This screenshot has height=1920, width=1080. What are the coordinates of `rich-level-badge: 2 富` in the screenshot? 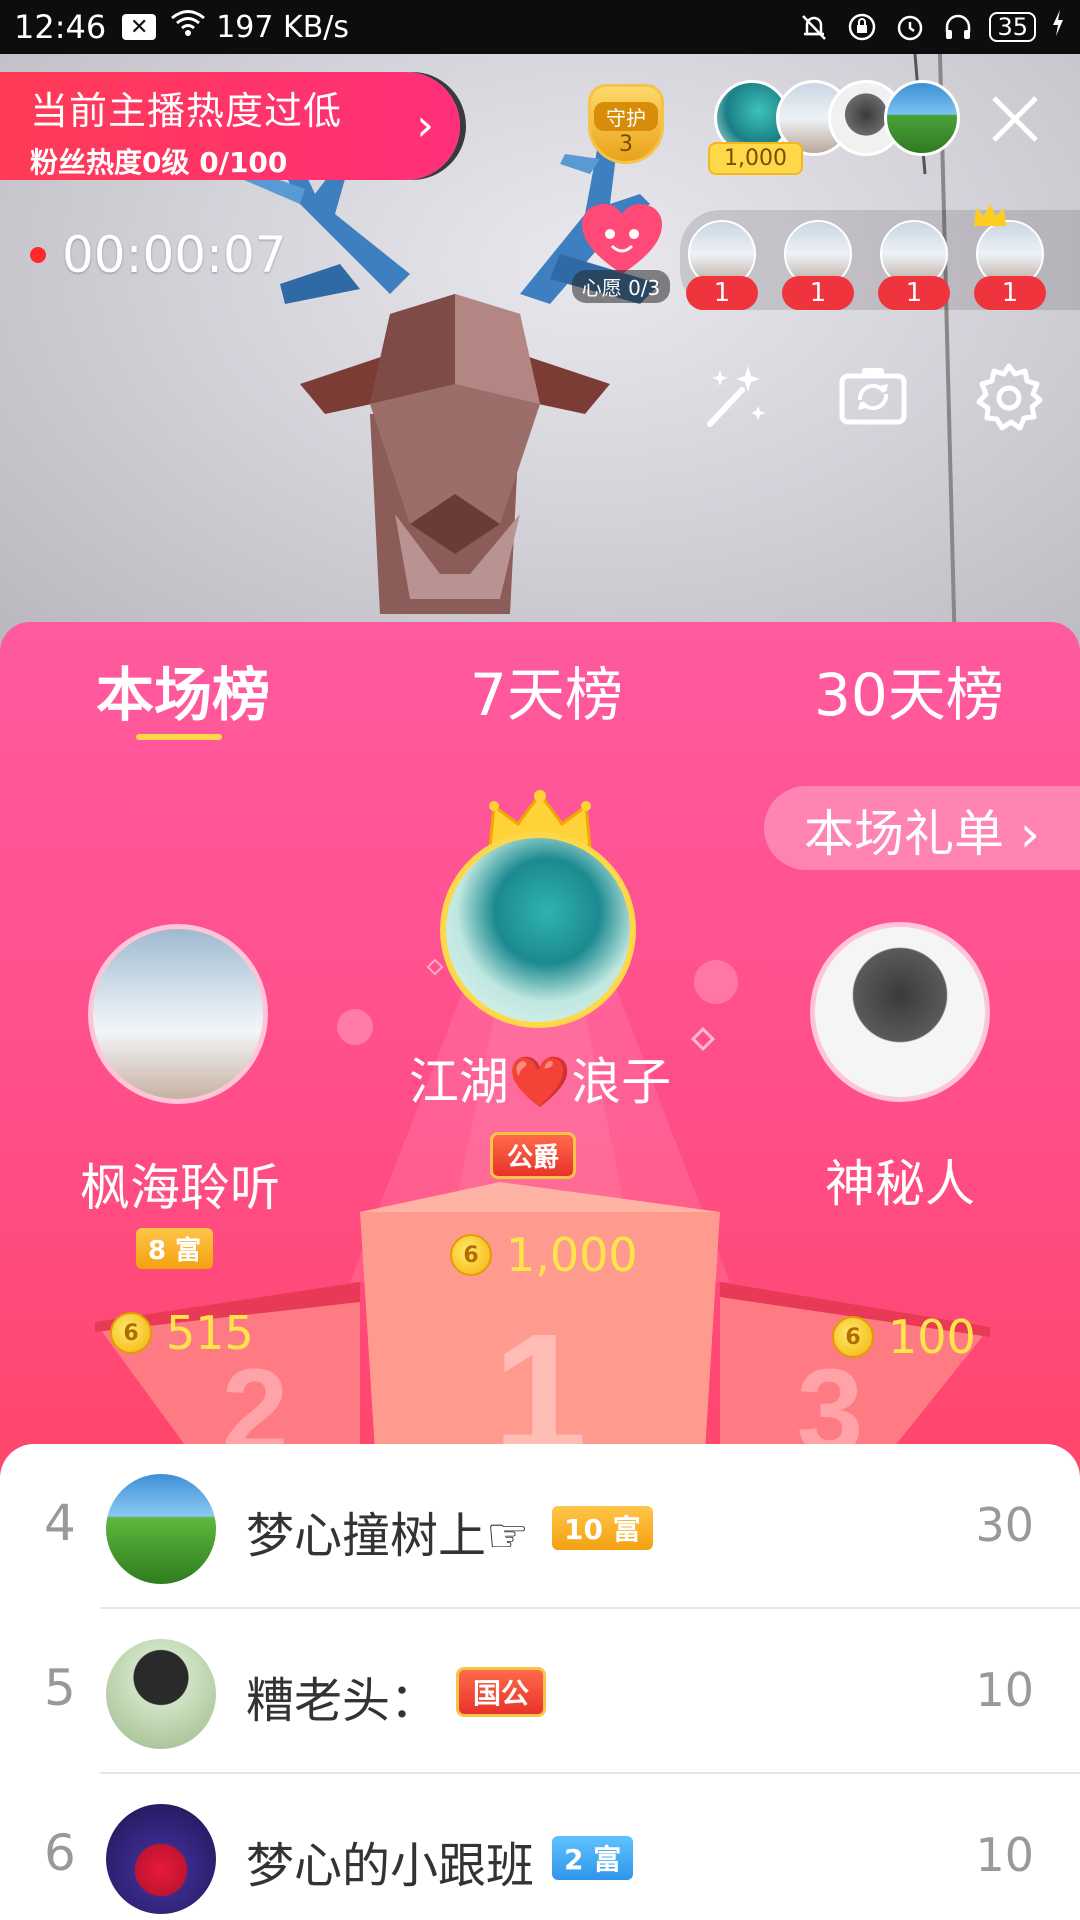 It's located at (593, 1858).